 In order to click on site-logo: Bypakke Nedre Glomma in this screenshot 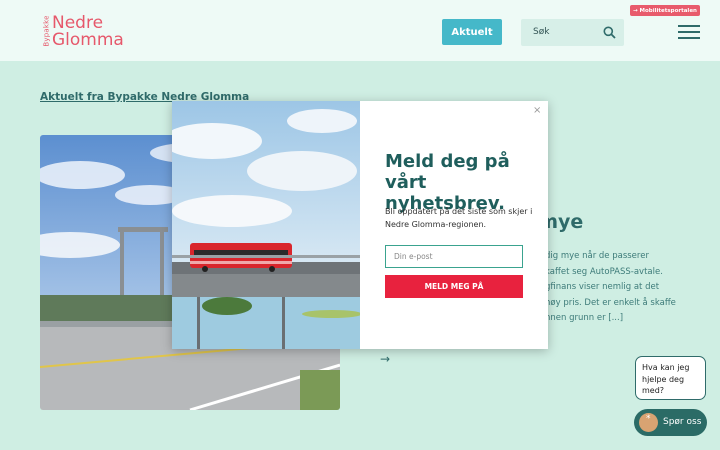, I will do `click(82, 31)`.